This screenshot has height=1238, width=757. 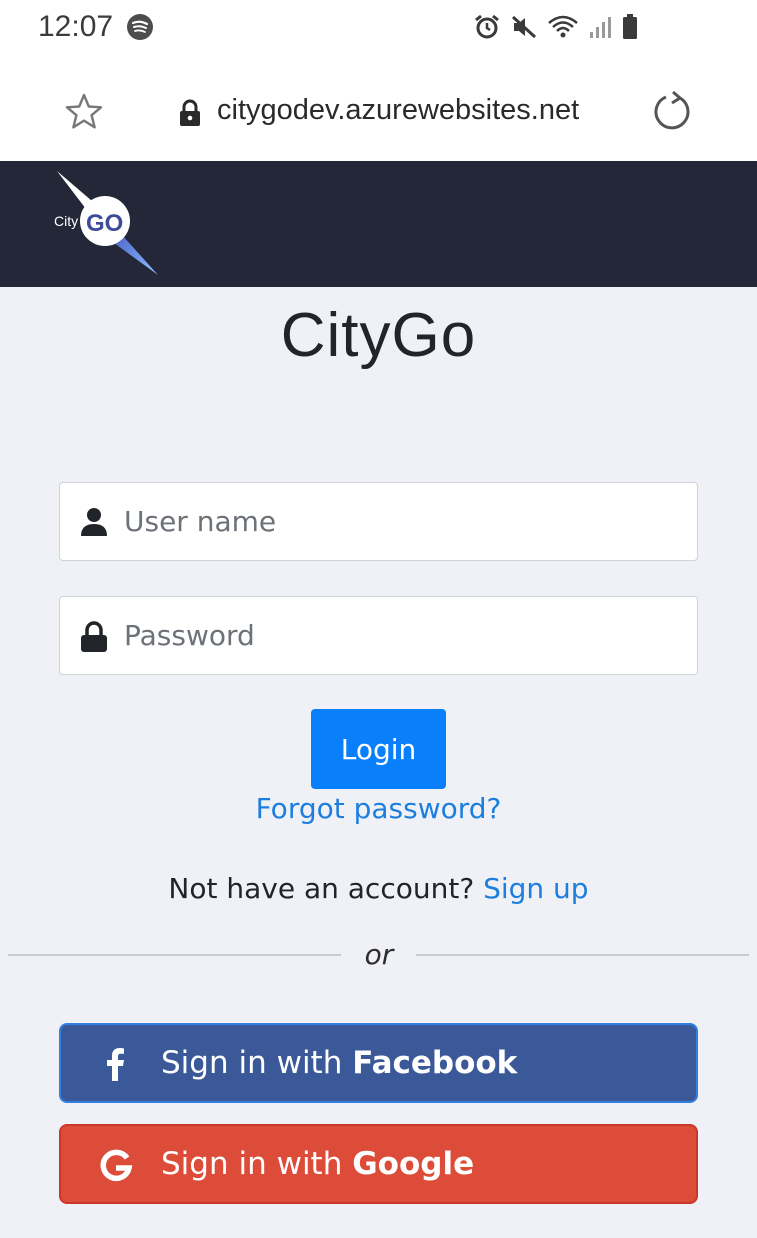 I want to click on user-icon, so click(x=94, y=524).